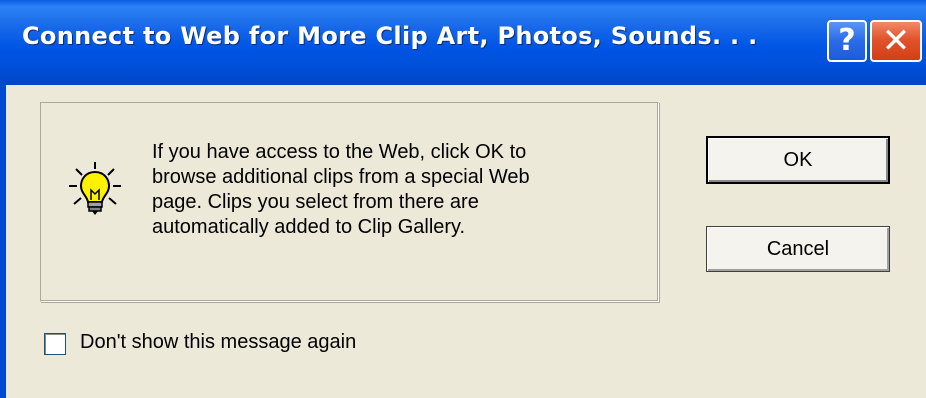 Image resolution: width=926 pixels, height=398 pixels. Describe the element at coordinates (315, 202) in the screenshot. I see `message-line: page. Clips you select from there are` at that location.